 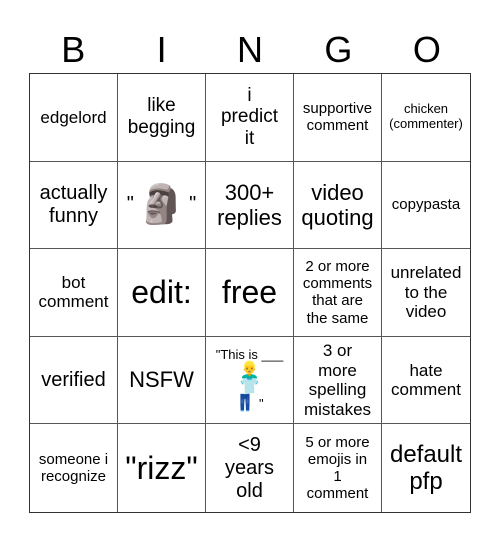 I want to click on bingo-cell: <9 years old, so click(x=250, y=468).